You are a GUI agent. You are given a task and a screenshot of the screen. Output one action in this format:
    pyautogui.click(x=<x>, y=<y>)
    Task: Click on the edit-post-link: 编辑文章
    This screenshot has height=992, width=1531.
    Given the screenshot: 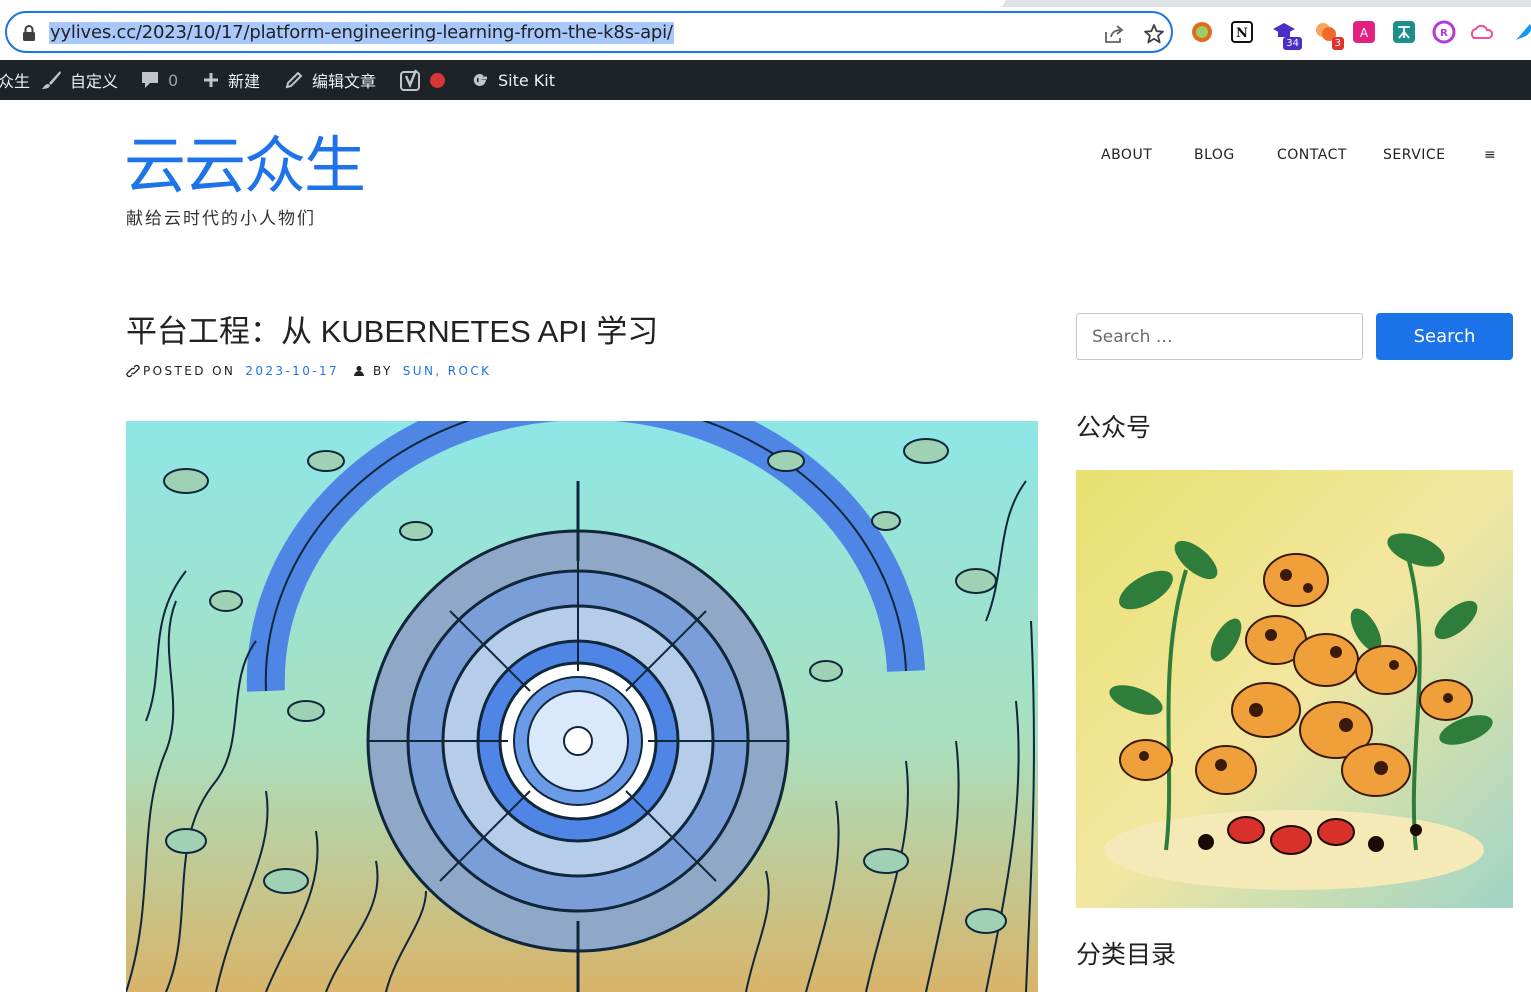 What is the action you would take?
    pyautogui.click(x=330, y=80)
    